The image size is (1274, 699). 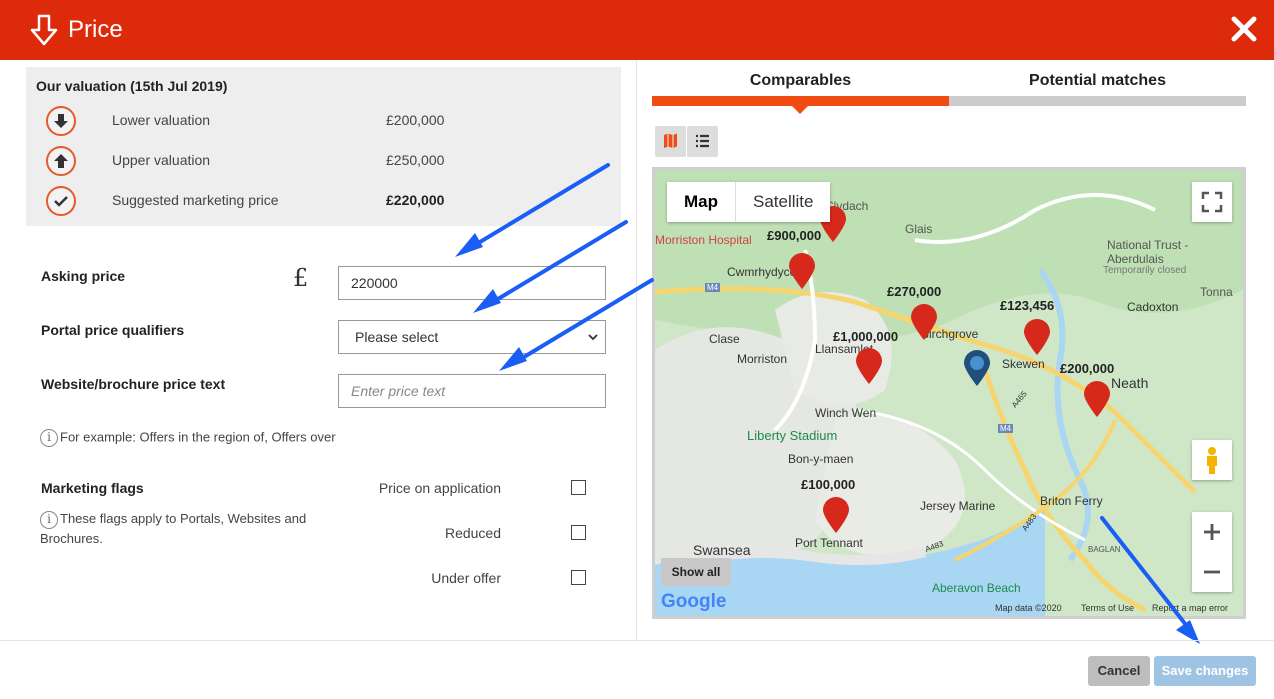 What do you see at coordinates (637, 640) in the screenshot?
I see `footer-divider` at bounding box center [637, 640].